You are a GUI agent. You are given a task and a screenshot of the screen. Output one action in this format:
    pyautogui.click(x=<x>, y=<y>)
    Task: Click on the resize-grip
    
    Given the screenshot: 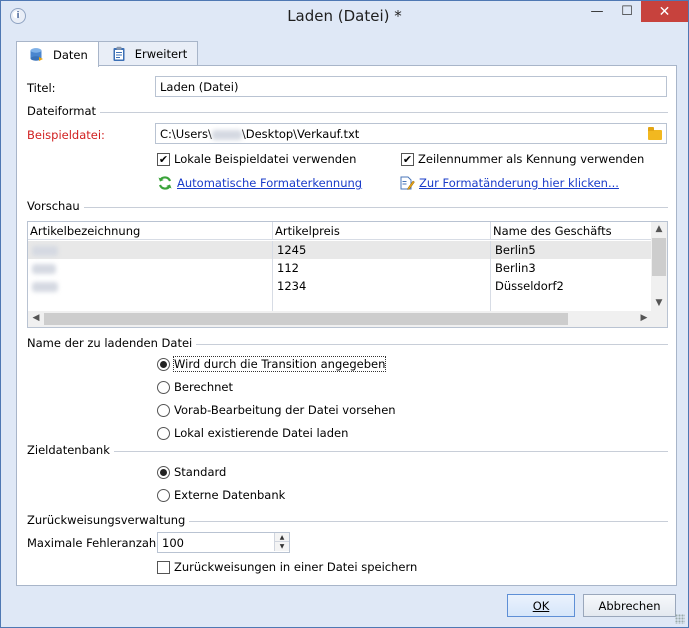 What is the action you would take?
    pyautogui.click(x=680, y=619)
    